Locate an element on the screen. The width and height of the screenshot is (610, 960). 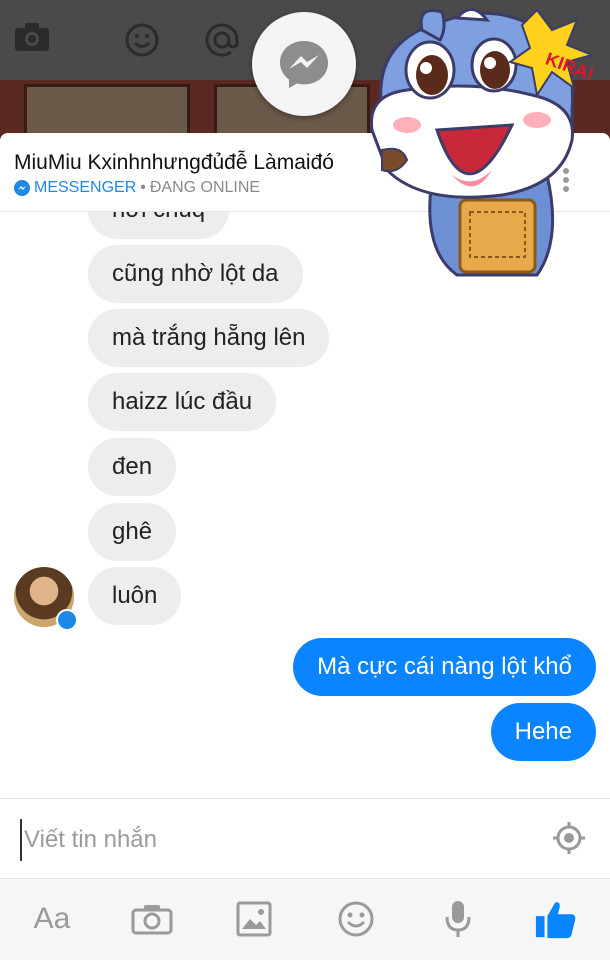
source-label: MESSENGER is located at coordinates (85, 187).